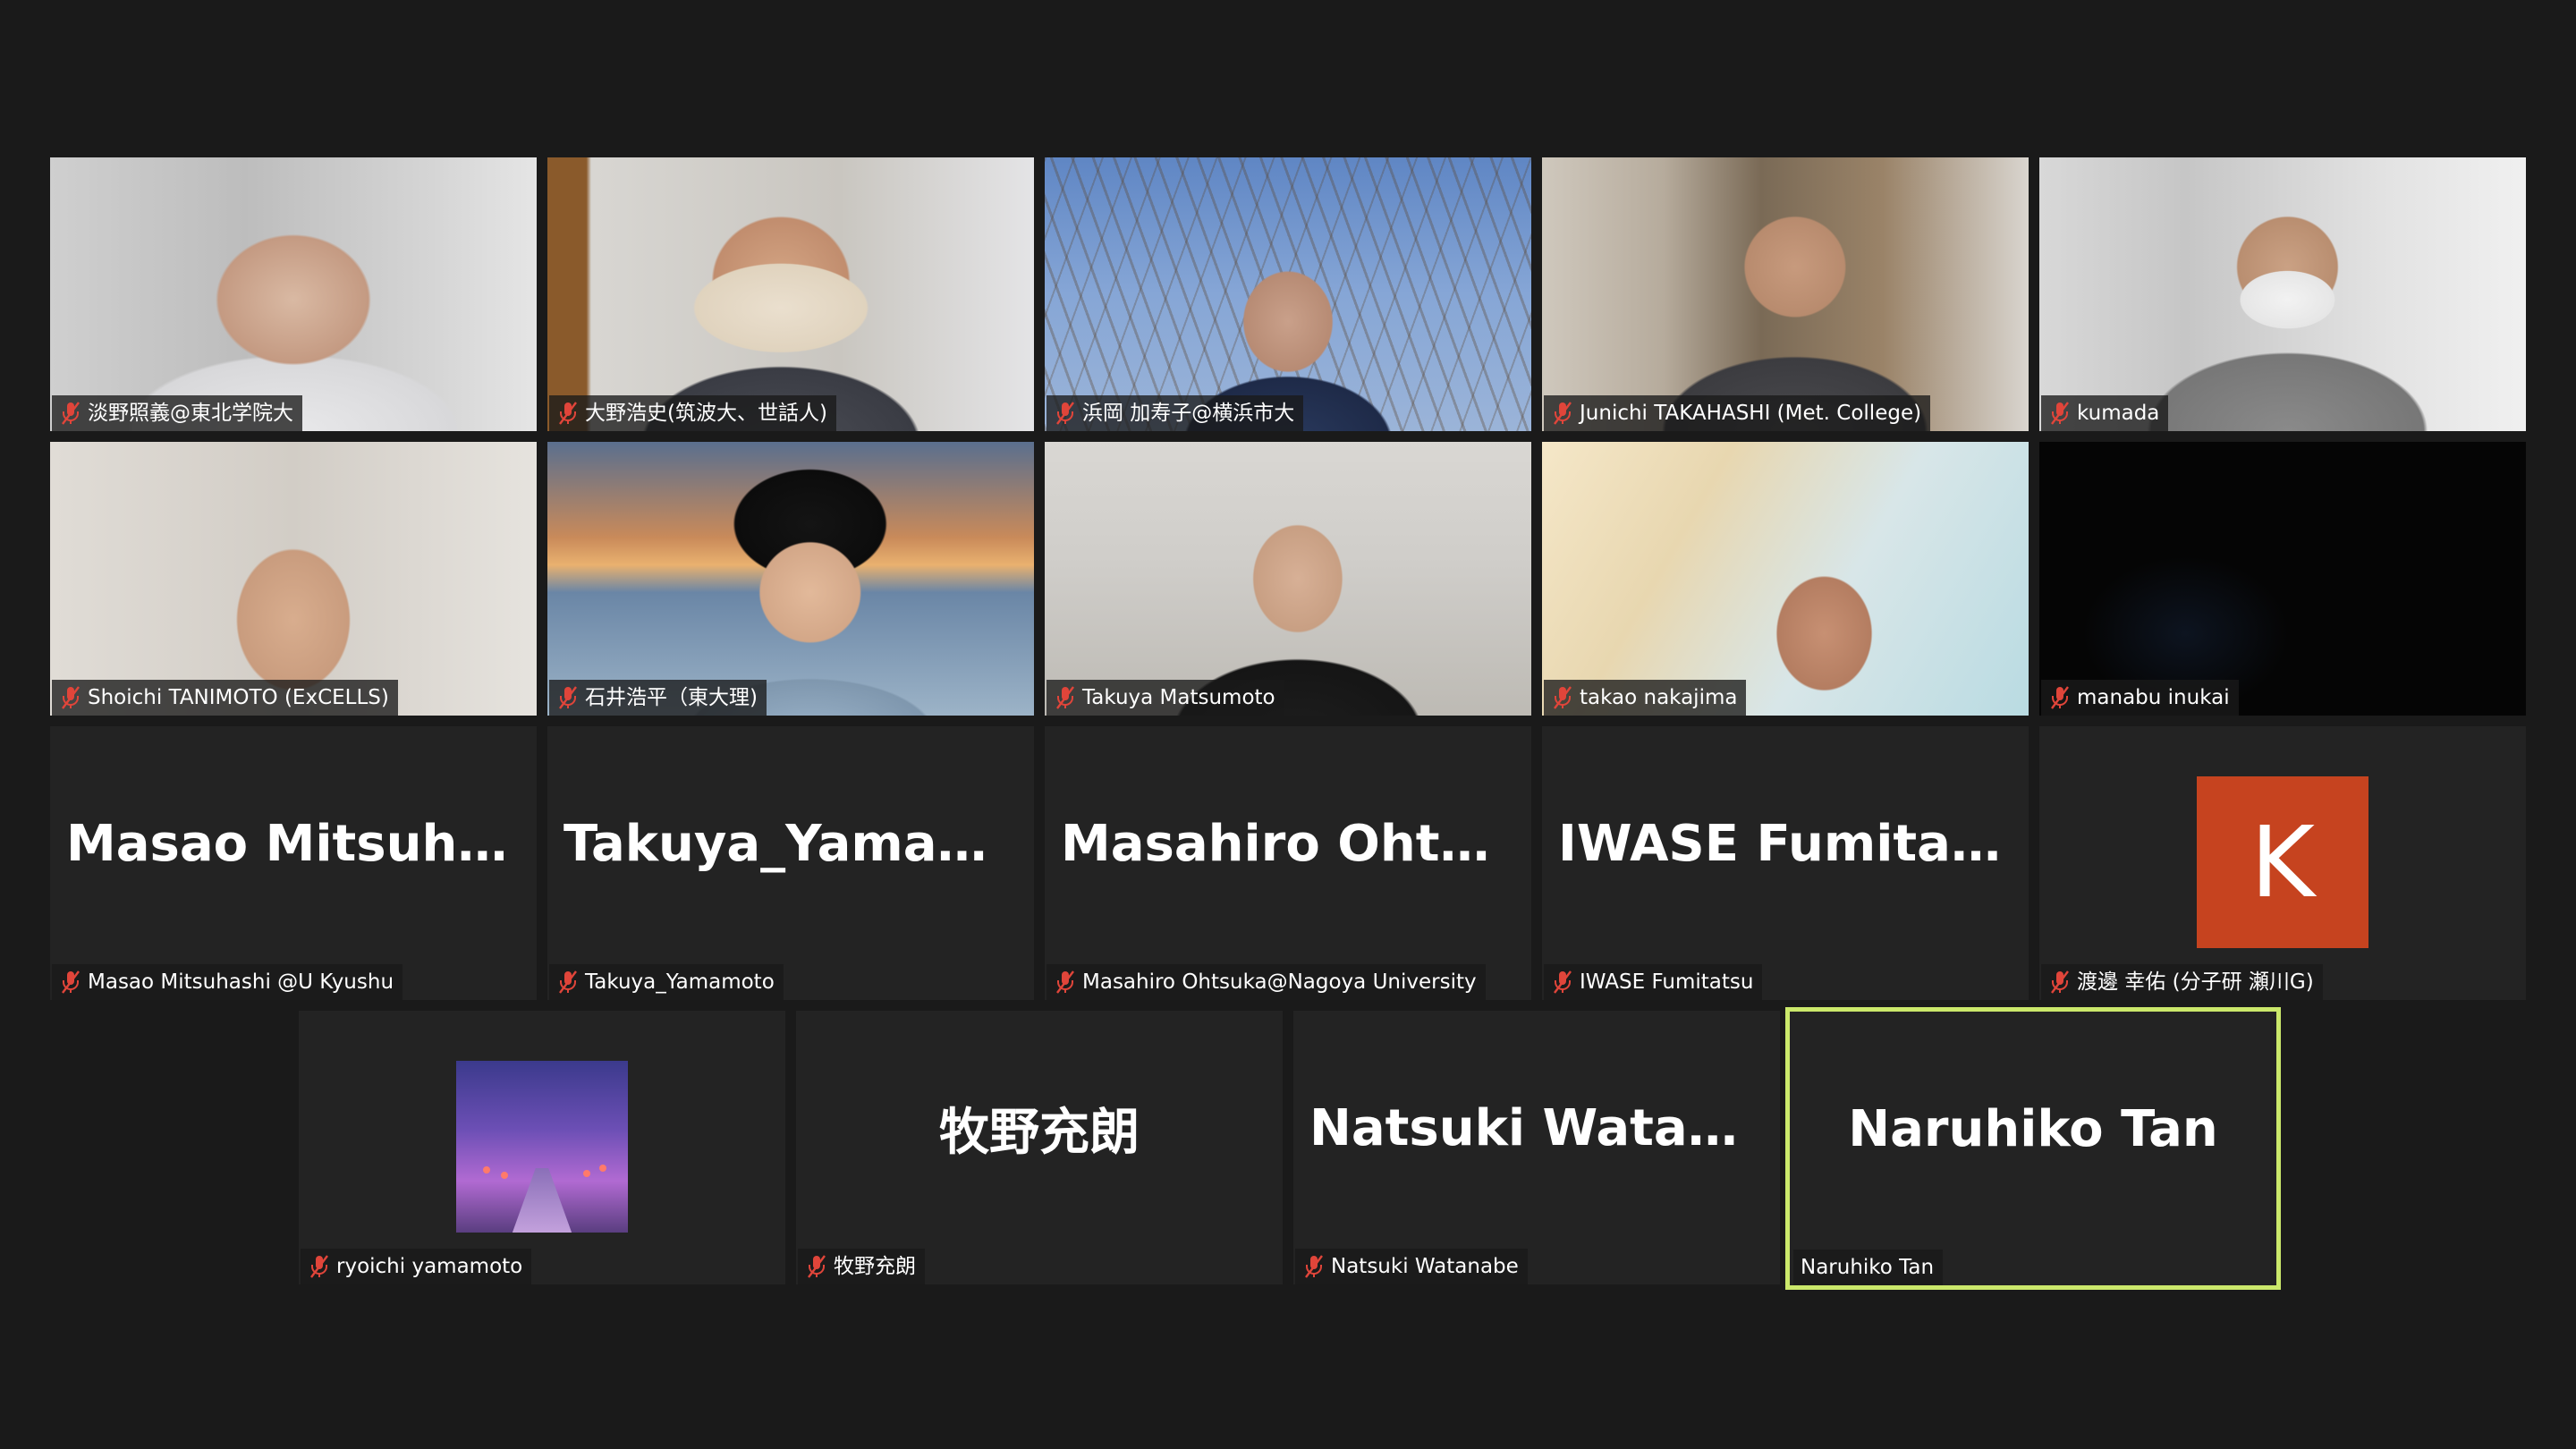 The width and height of the screenshot is (2576, 1449). I want to click on participant-name: Shoichi TANIMOTO (ExCELLS), so click(238, 697).